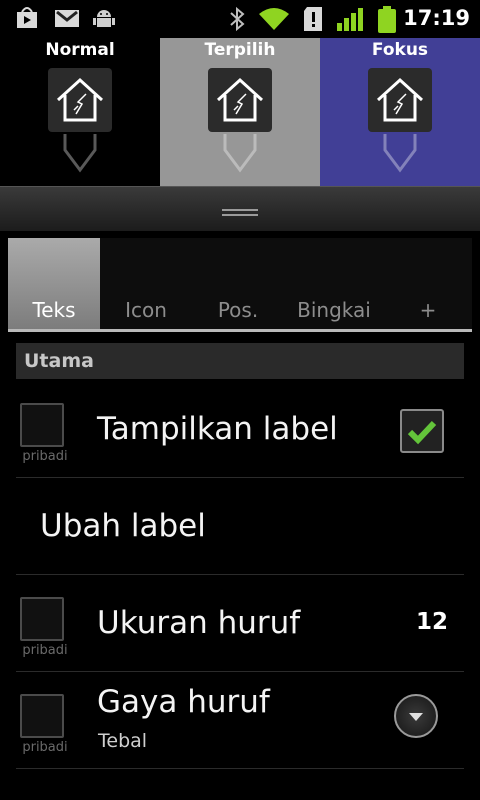 The height and width of the screenshot is (800, 480). Describe the element at coordinates (54, 284) in the screenshot. I see `tab-teks: Teks` at that location.